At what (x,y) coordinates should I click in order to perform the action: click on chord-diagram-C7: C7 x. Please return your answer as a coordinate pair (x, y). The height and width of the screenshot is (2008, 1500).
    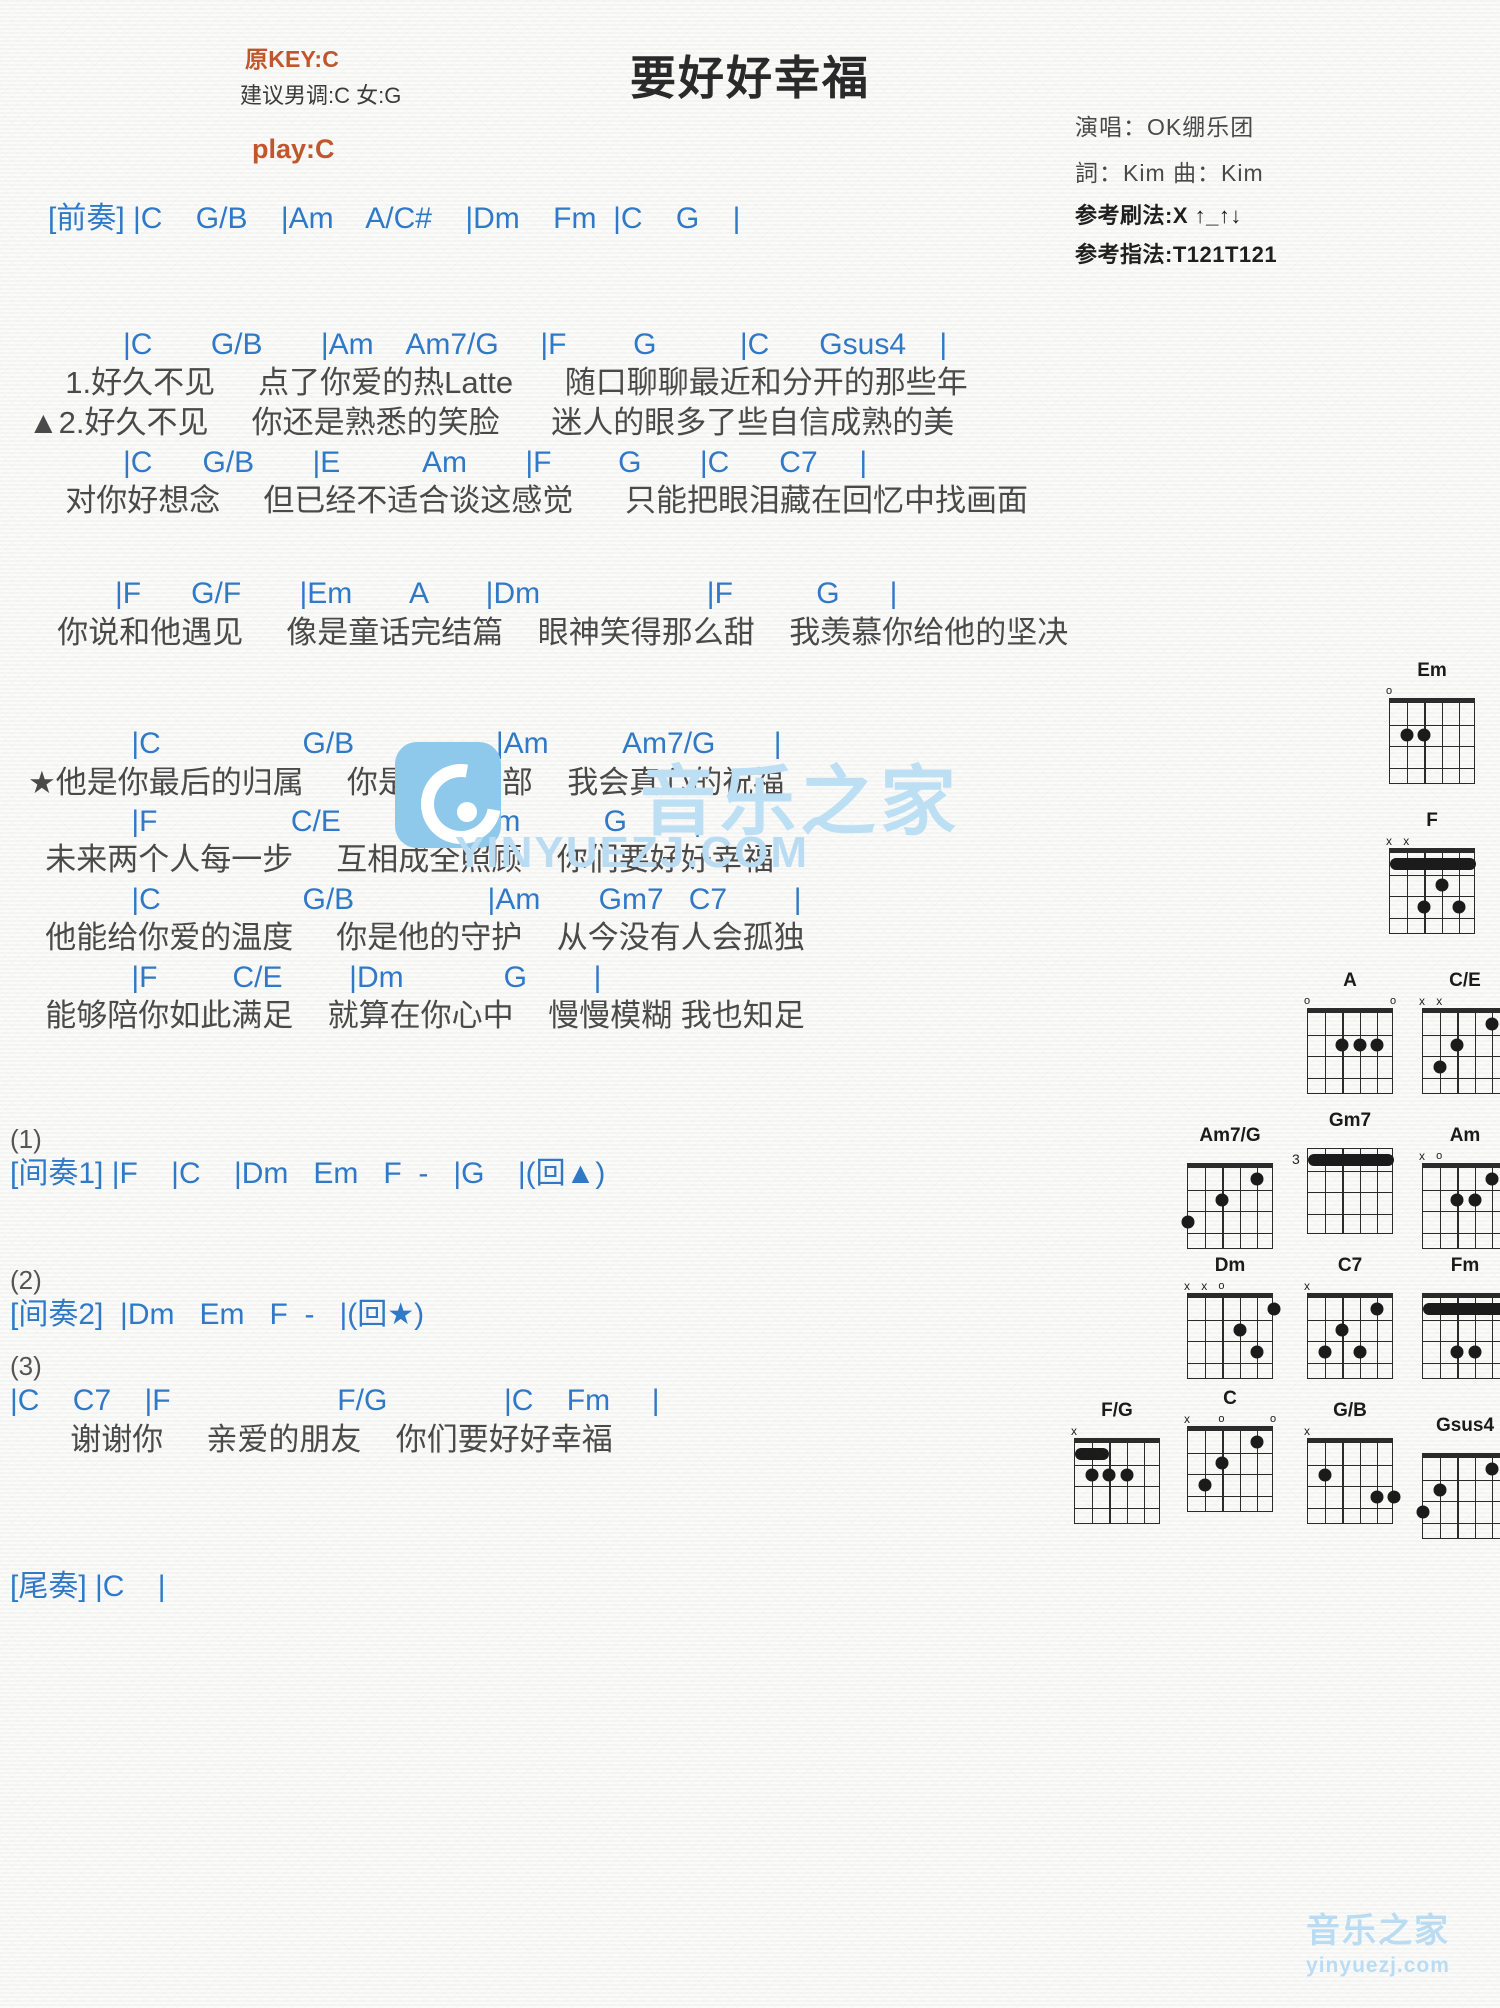
    Looking at the image, I should click on (1350, 1317).